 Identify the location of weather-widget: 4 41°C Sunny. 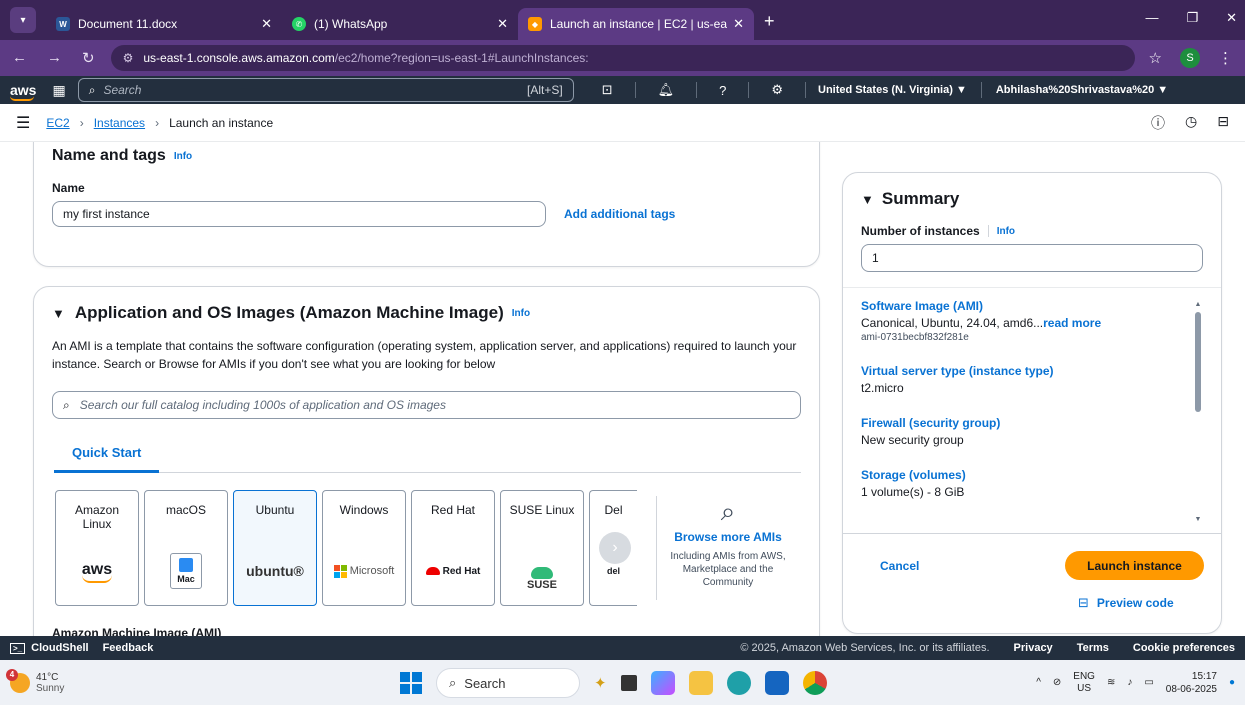
(35, 681).